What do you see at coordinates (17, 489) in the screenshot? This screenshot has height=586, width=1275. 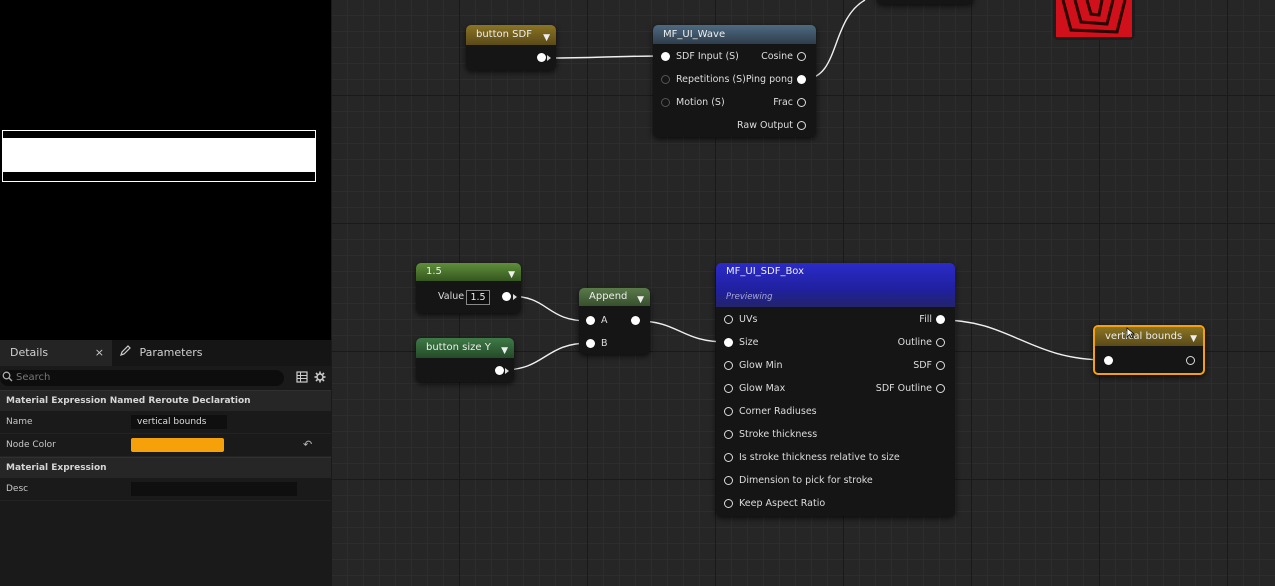 I see `desc-label: Desc` at bounding box center [17, 489].